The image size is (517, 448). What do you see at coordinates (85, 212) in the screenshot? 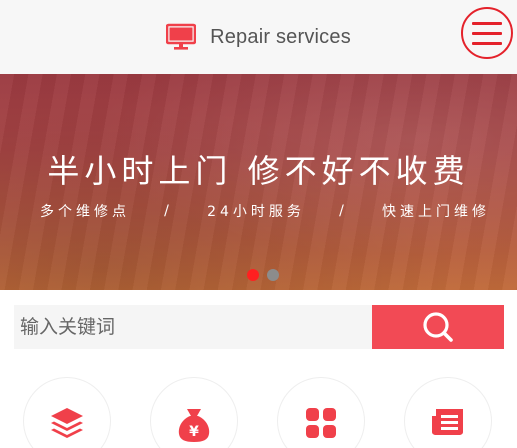
I see `feature-service-points: 多个维修点` at bounding box center [85, 212].